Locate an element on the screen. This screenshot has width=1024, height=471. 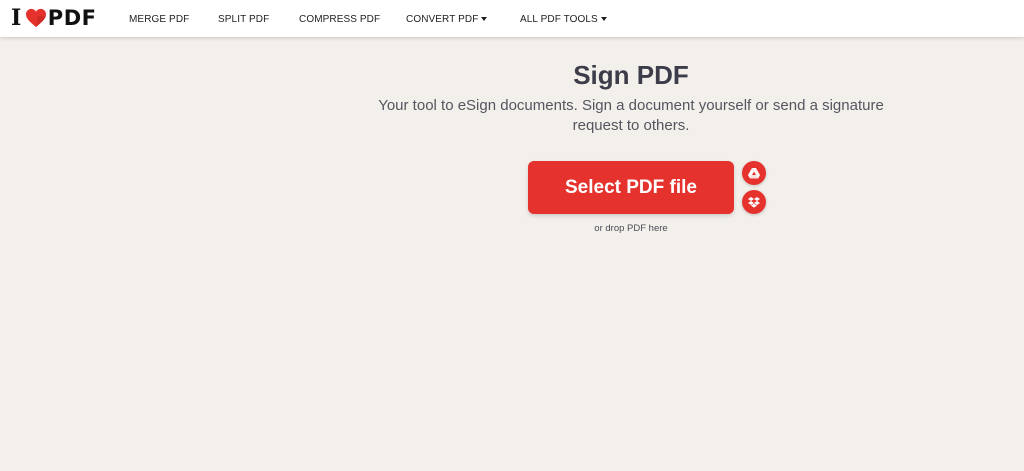
dropbox-button is located at coordinates (754, 202).